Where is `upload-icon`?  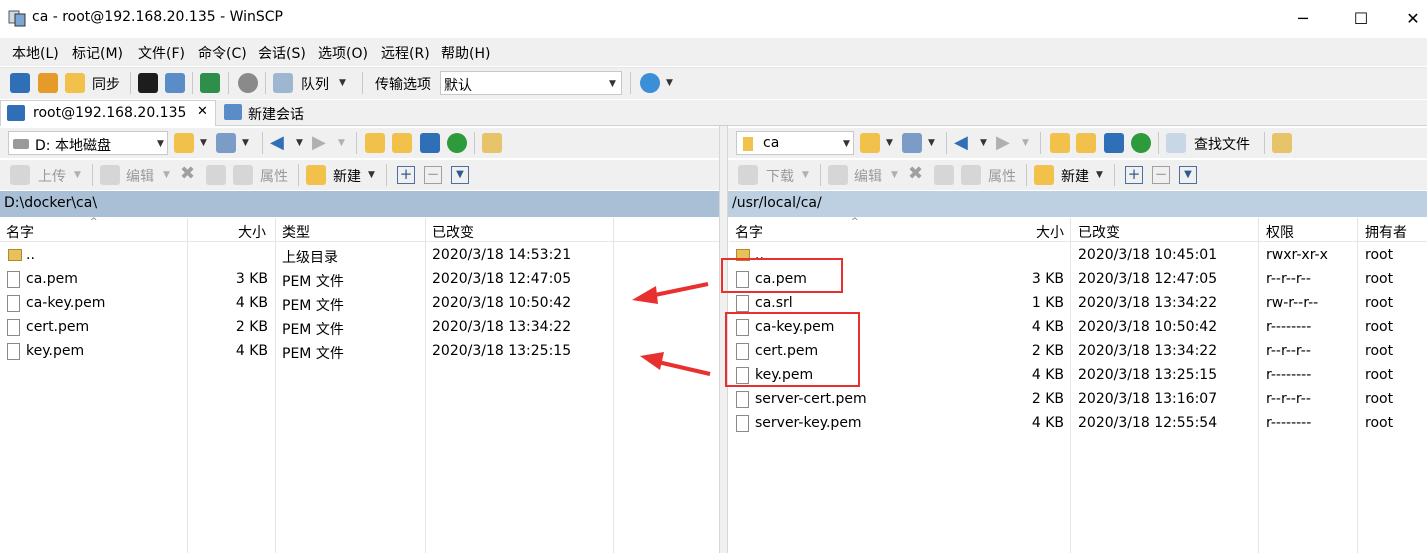
upload-icon is located at coordinates (20, 175).